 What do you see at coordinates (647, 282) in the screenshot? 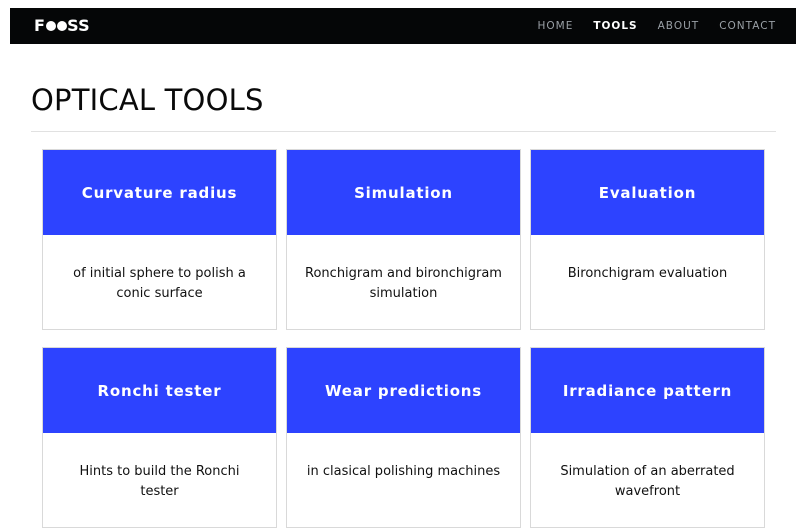
I see `tool-card-body: Bironchigram evaluation` at bounding box center [647, 282].